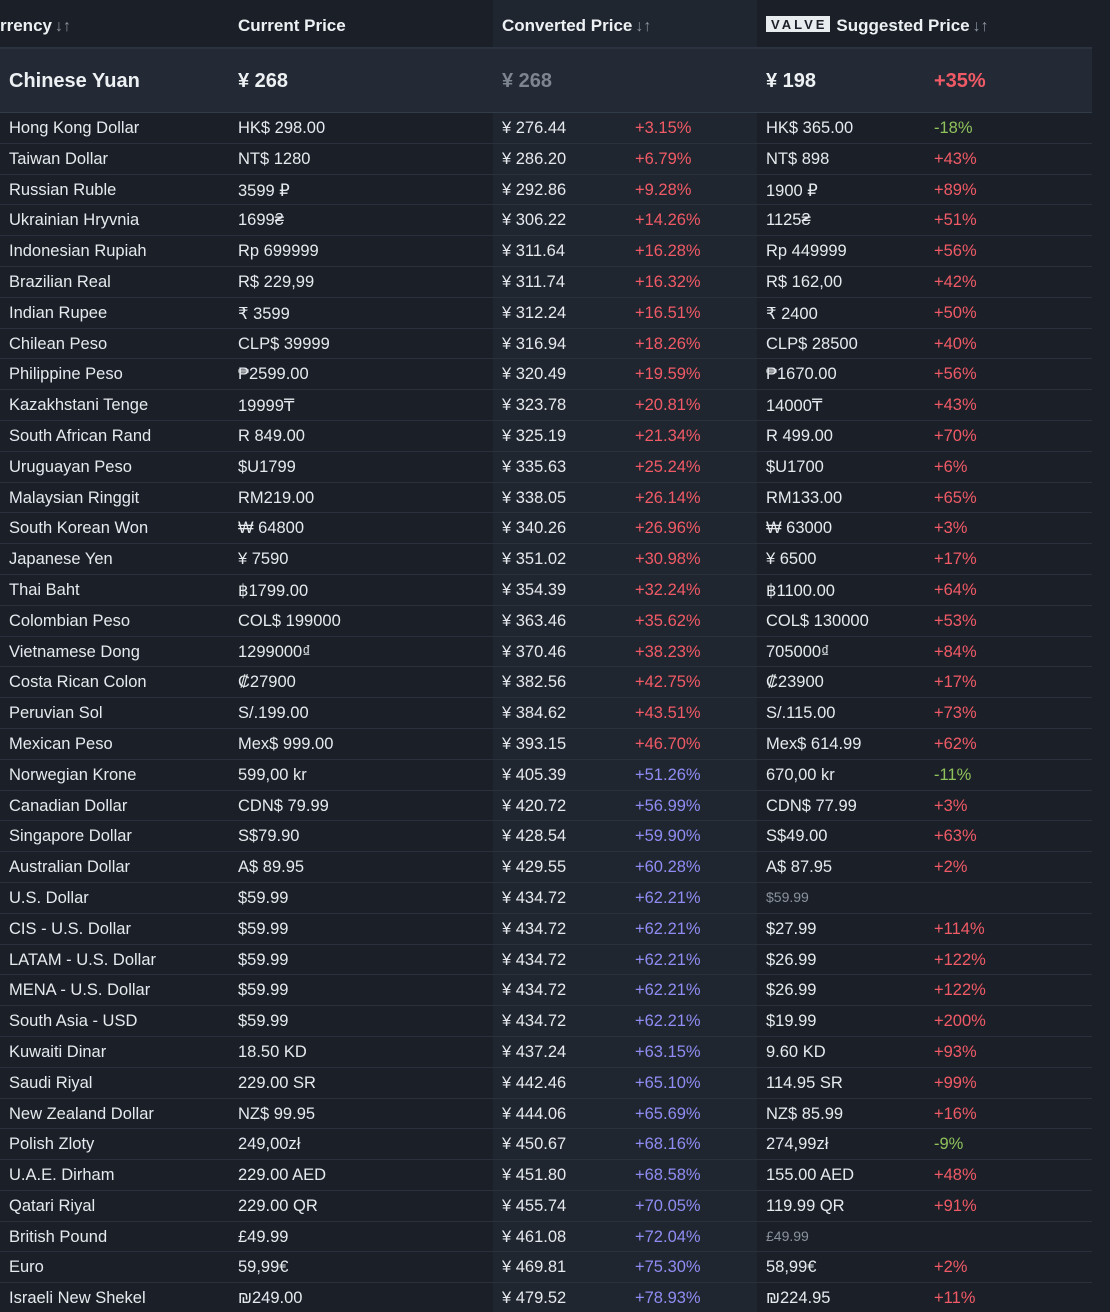  Describe the element at coordinates (61, 559) in the screenshot. I see `currency-name: Japanese Yen` at that location.